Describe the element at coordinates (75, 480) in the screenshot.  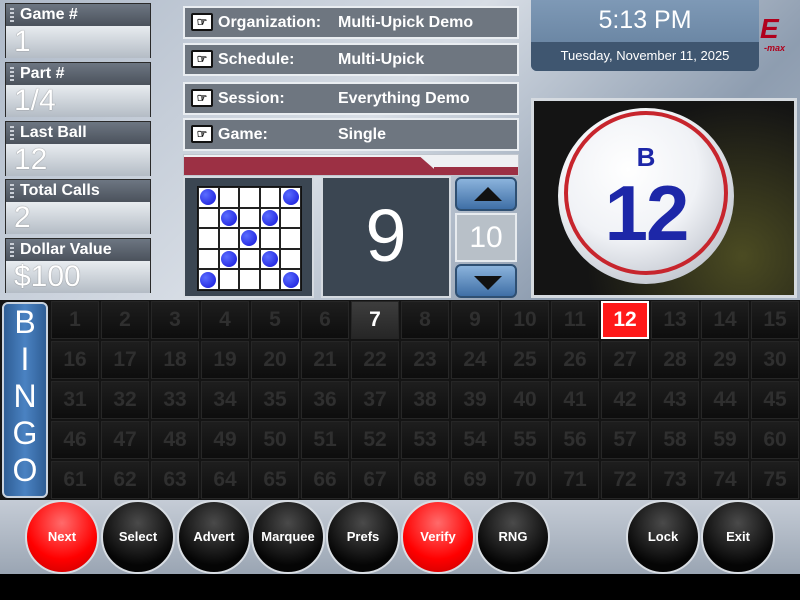
I see `board-number-61: 61` at that location.